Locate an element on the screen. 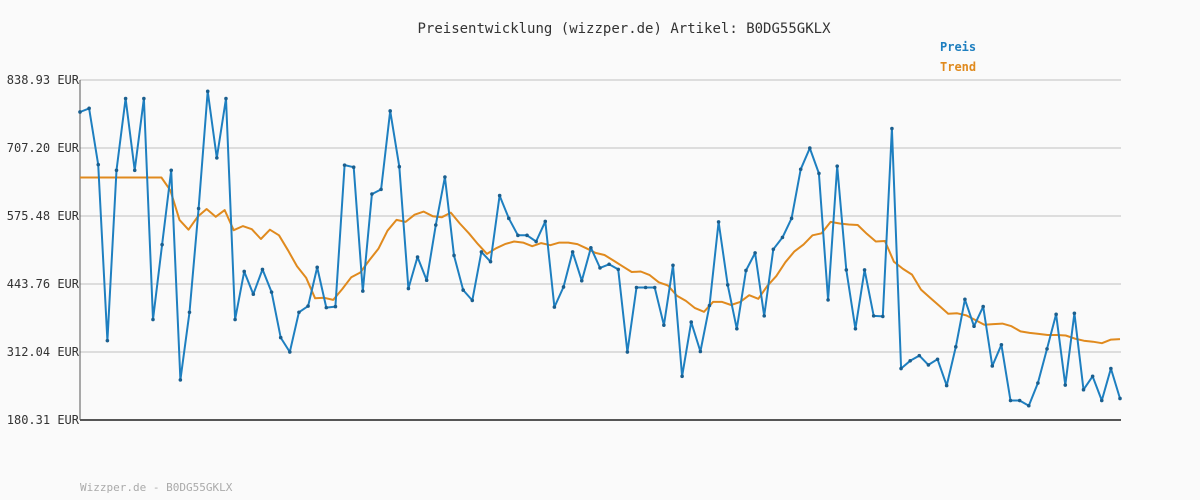 Image resolution: width=1200 pixels, height=500 pixels. y-tick-label: 180.31 EUR is located at coordinates (43, 420).